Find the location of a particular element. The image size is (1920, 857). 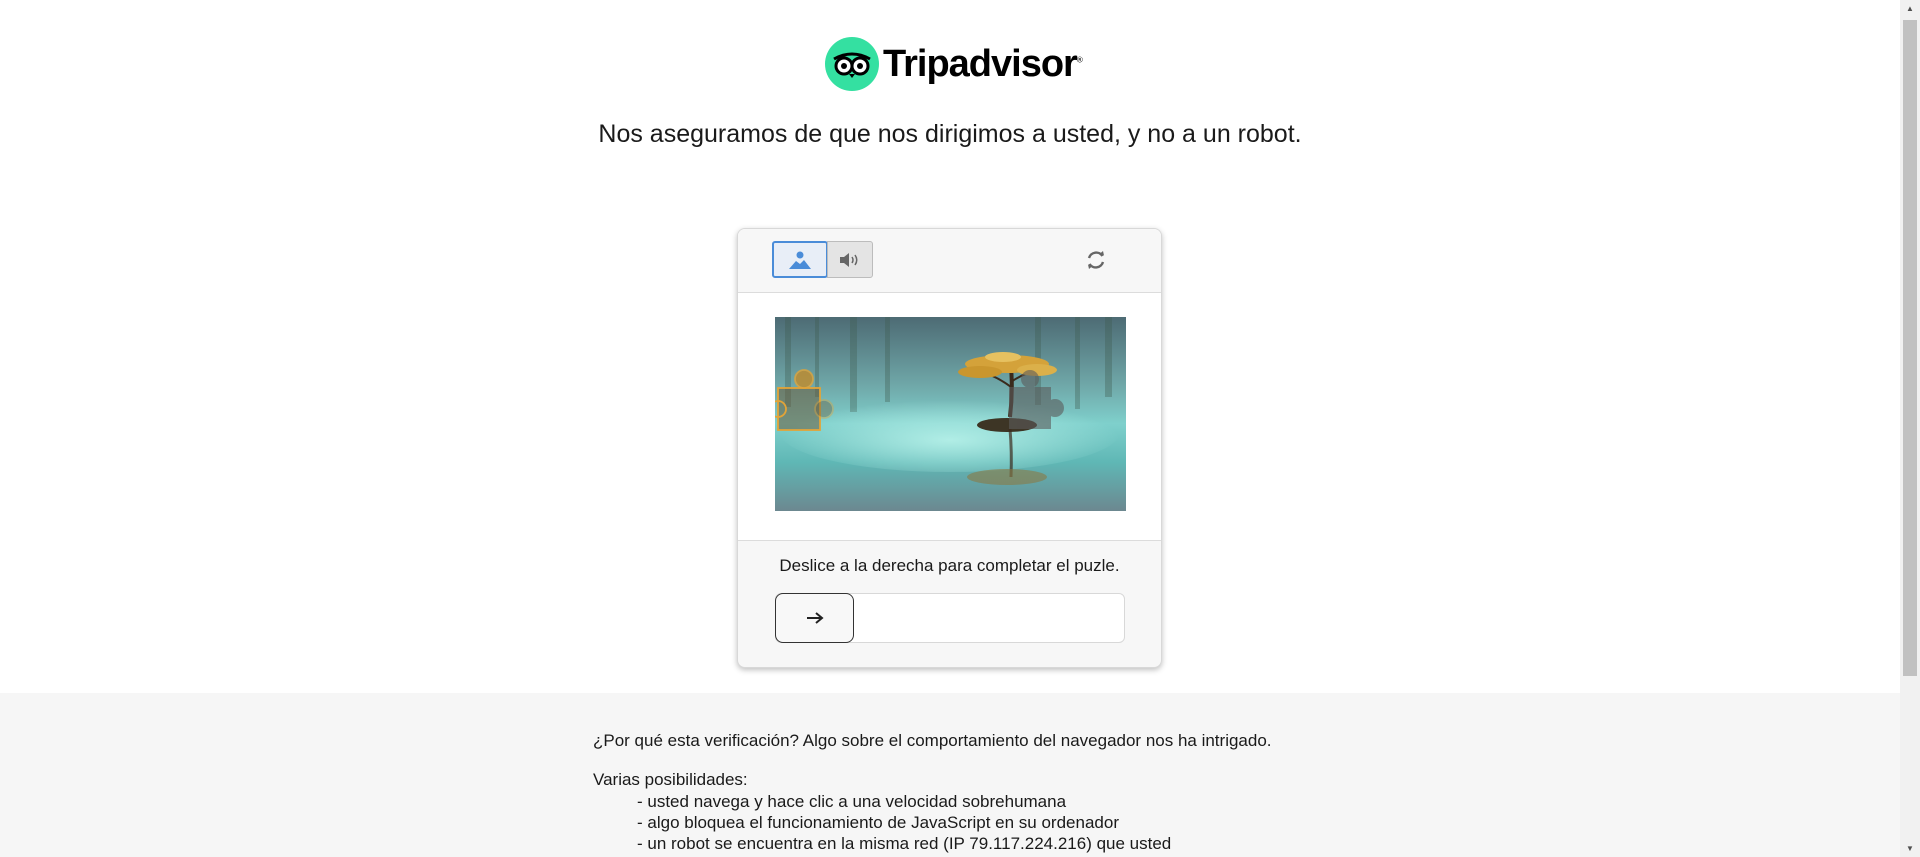

vertical-scrollbar: ▲ ▼ is located at coordinates (1910, 428).